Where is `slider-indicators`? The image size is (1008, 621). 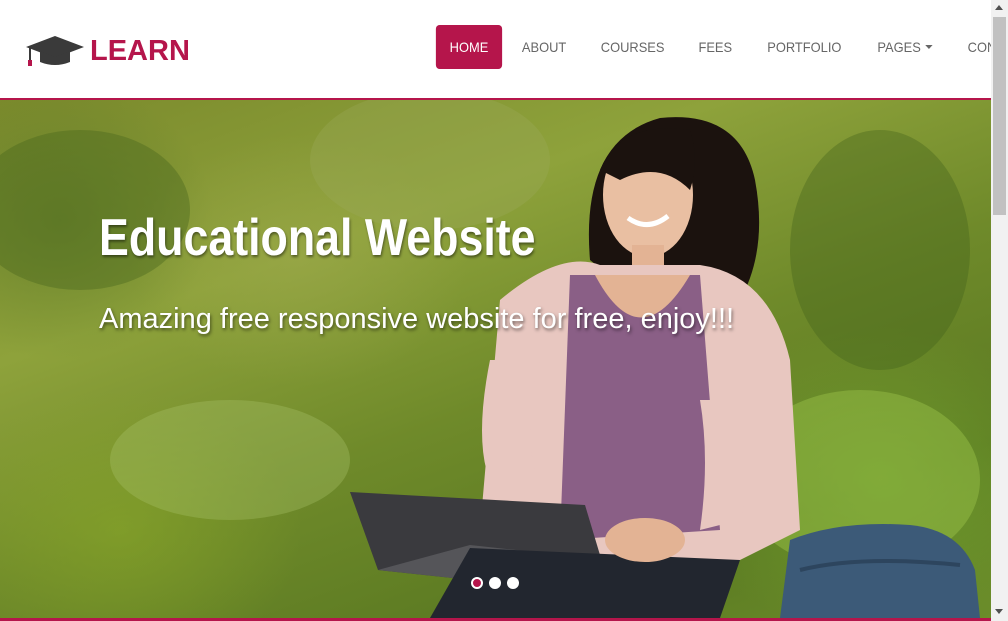
slider-indicators is located at coordinates (495, 583).